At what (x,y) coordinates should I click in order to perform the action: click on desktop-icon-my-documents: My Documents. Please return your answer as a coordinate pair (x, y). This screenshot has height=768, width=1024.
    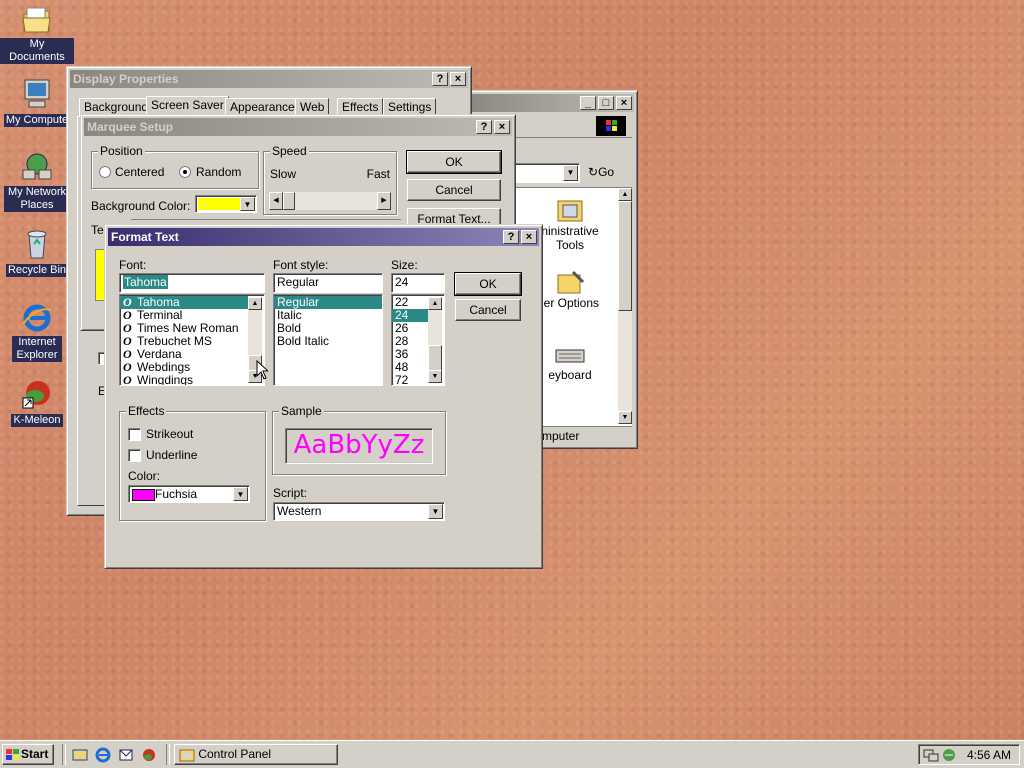
    Looking at the image, I should click on (37, 34).